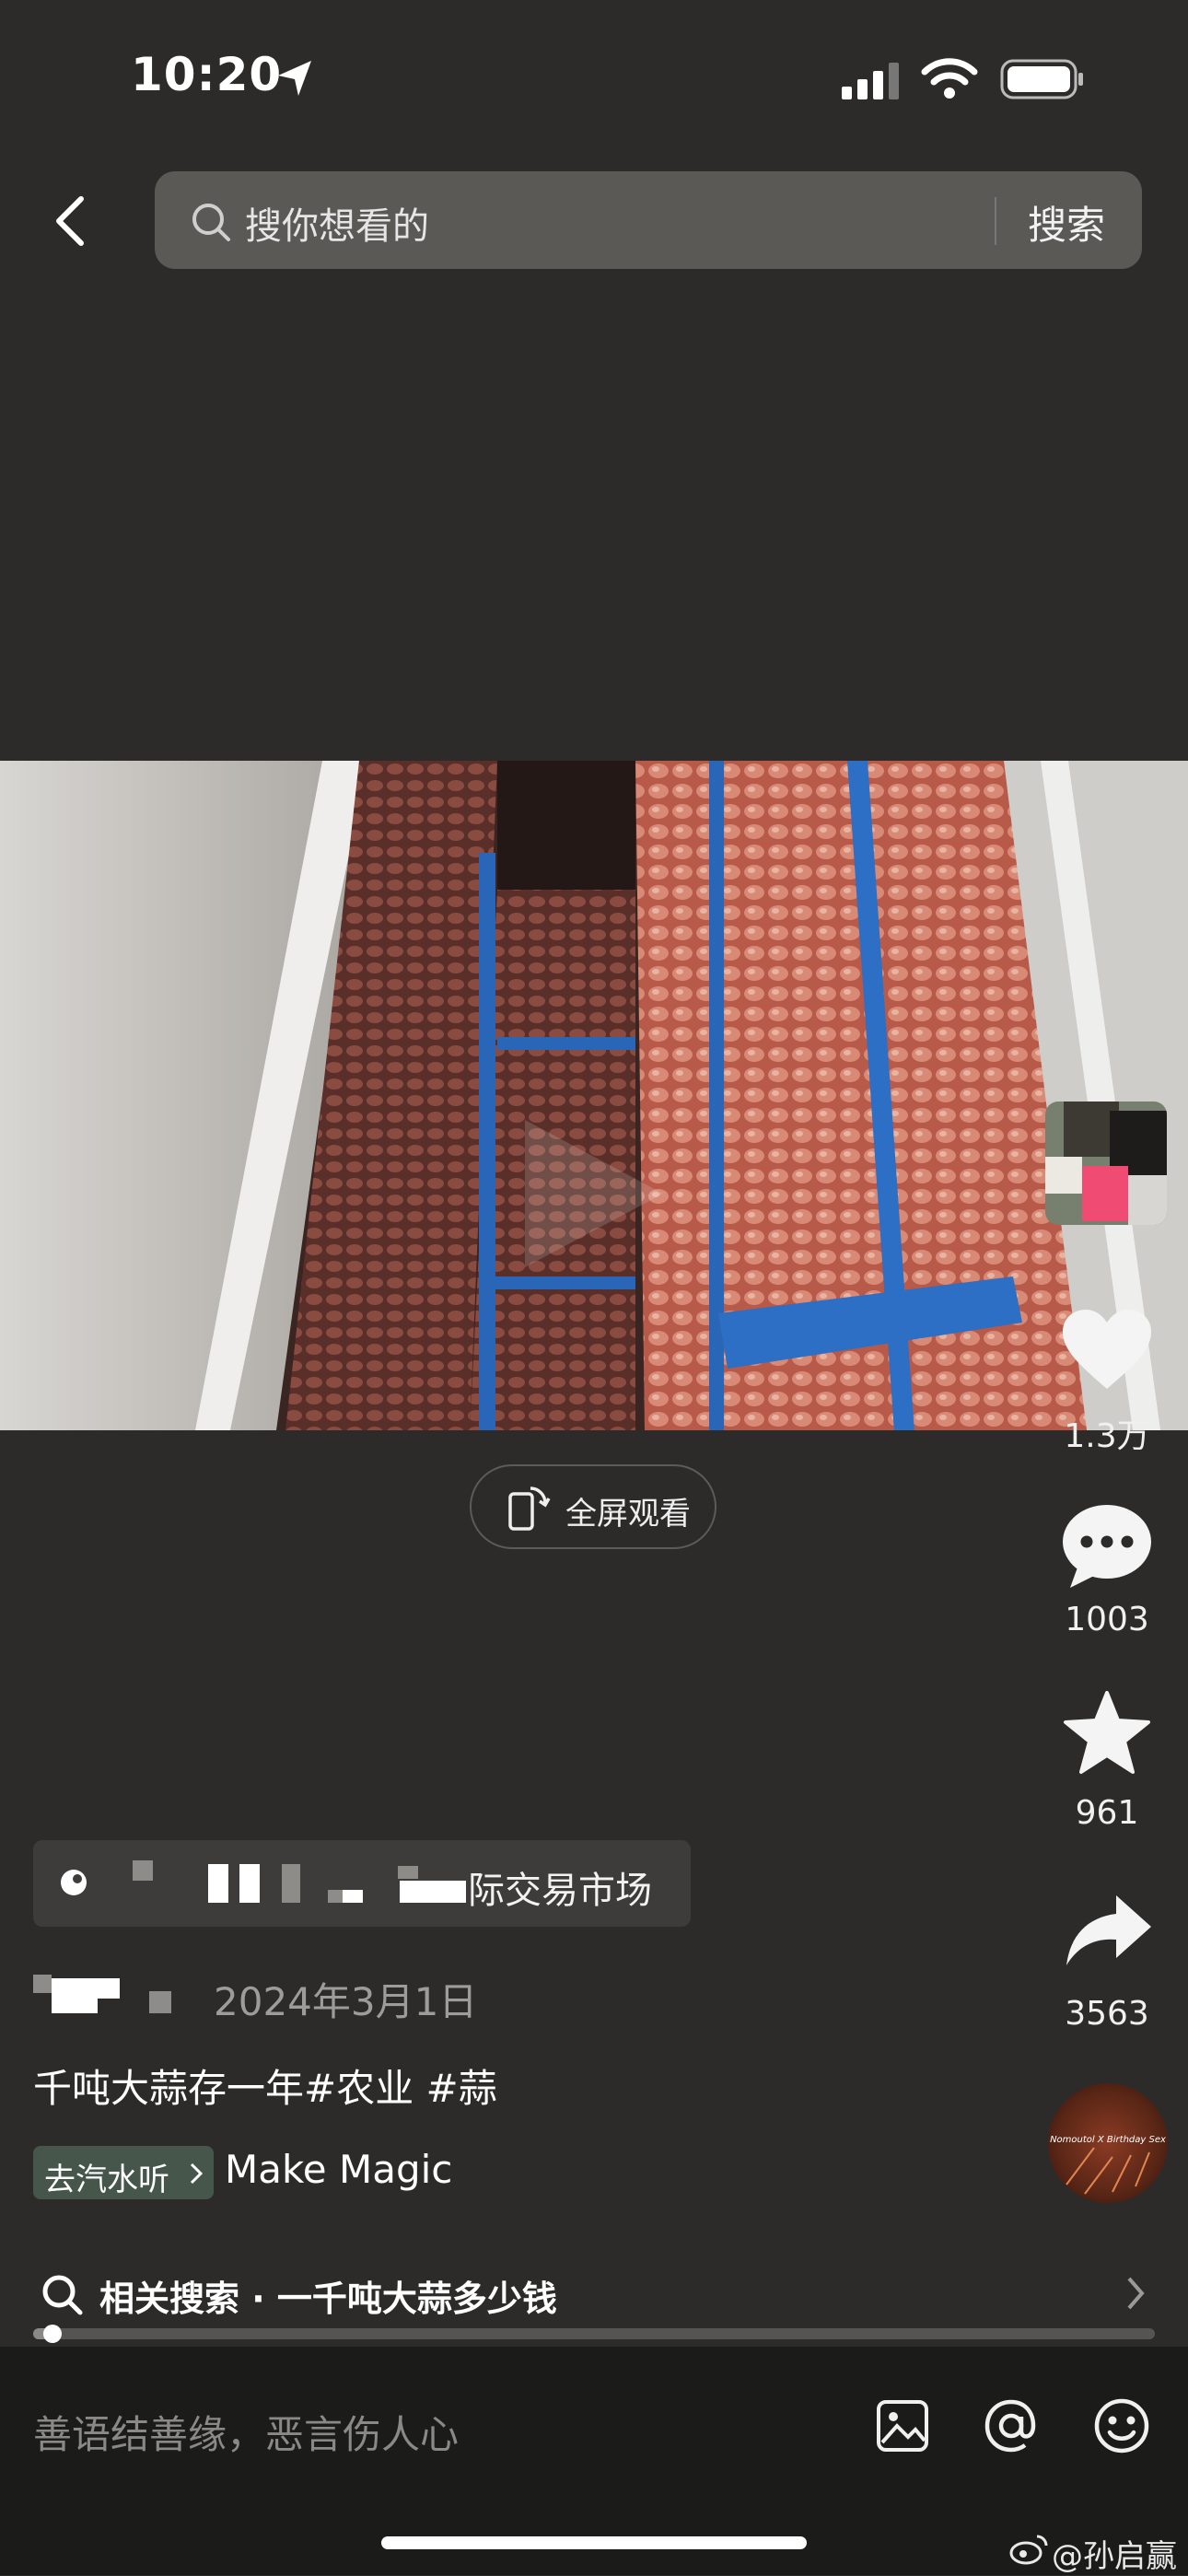  What do you see at coordinates (1107, 1733) in the screenshot?
I see `favorite-star-icon` at bounding box center [1107, 1733].